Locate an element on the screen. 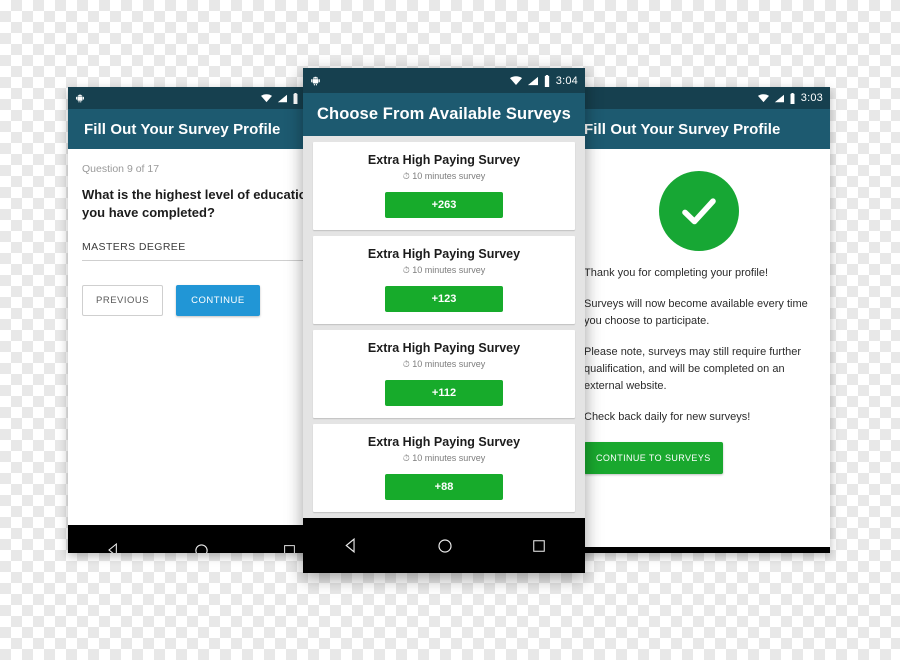 The height and width of the screenshot is (660, 900). app-bar-left: Fill Out Your Survey Profile is located at coordinates (200, 129).